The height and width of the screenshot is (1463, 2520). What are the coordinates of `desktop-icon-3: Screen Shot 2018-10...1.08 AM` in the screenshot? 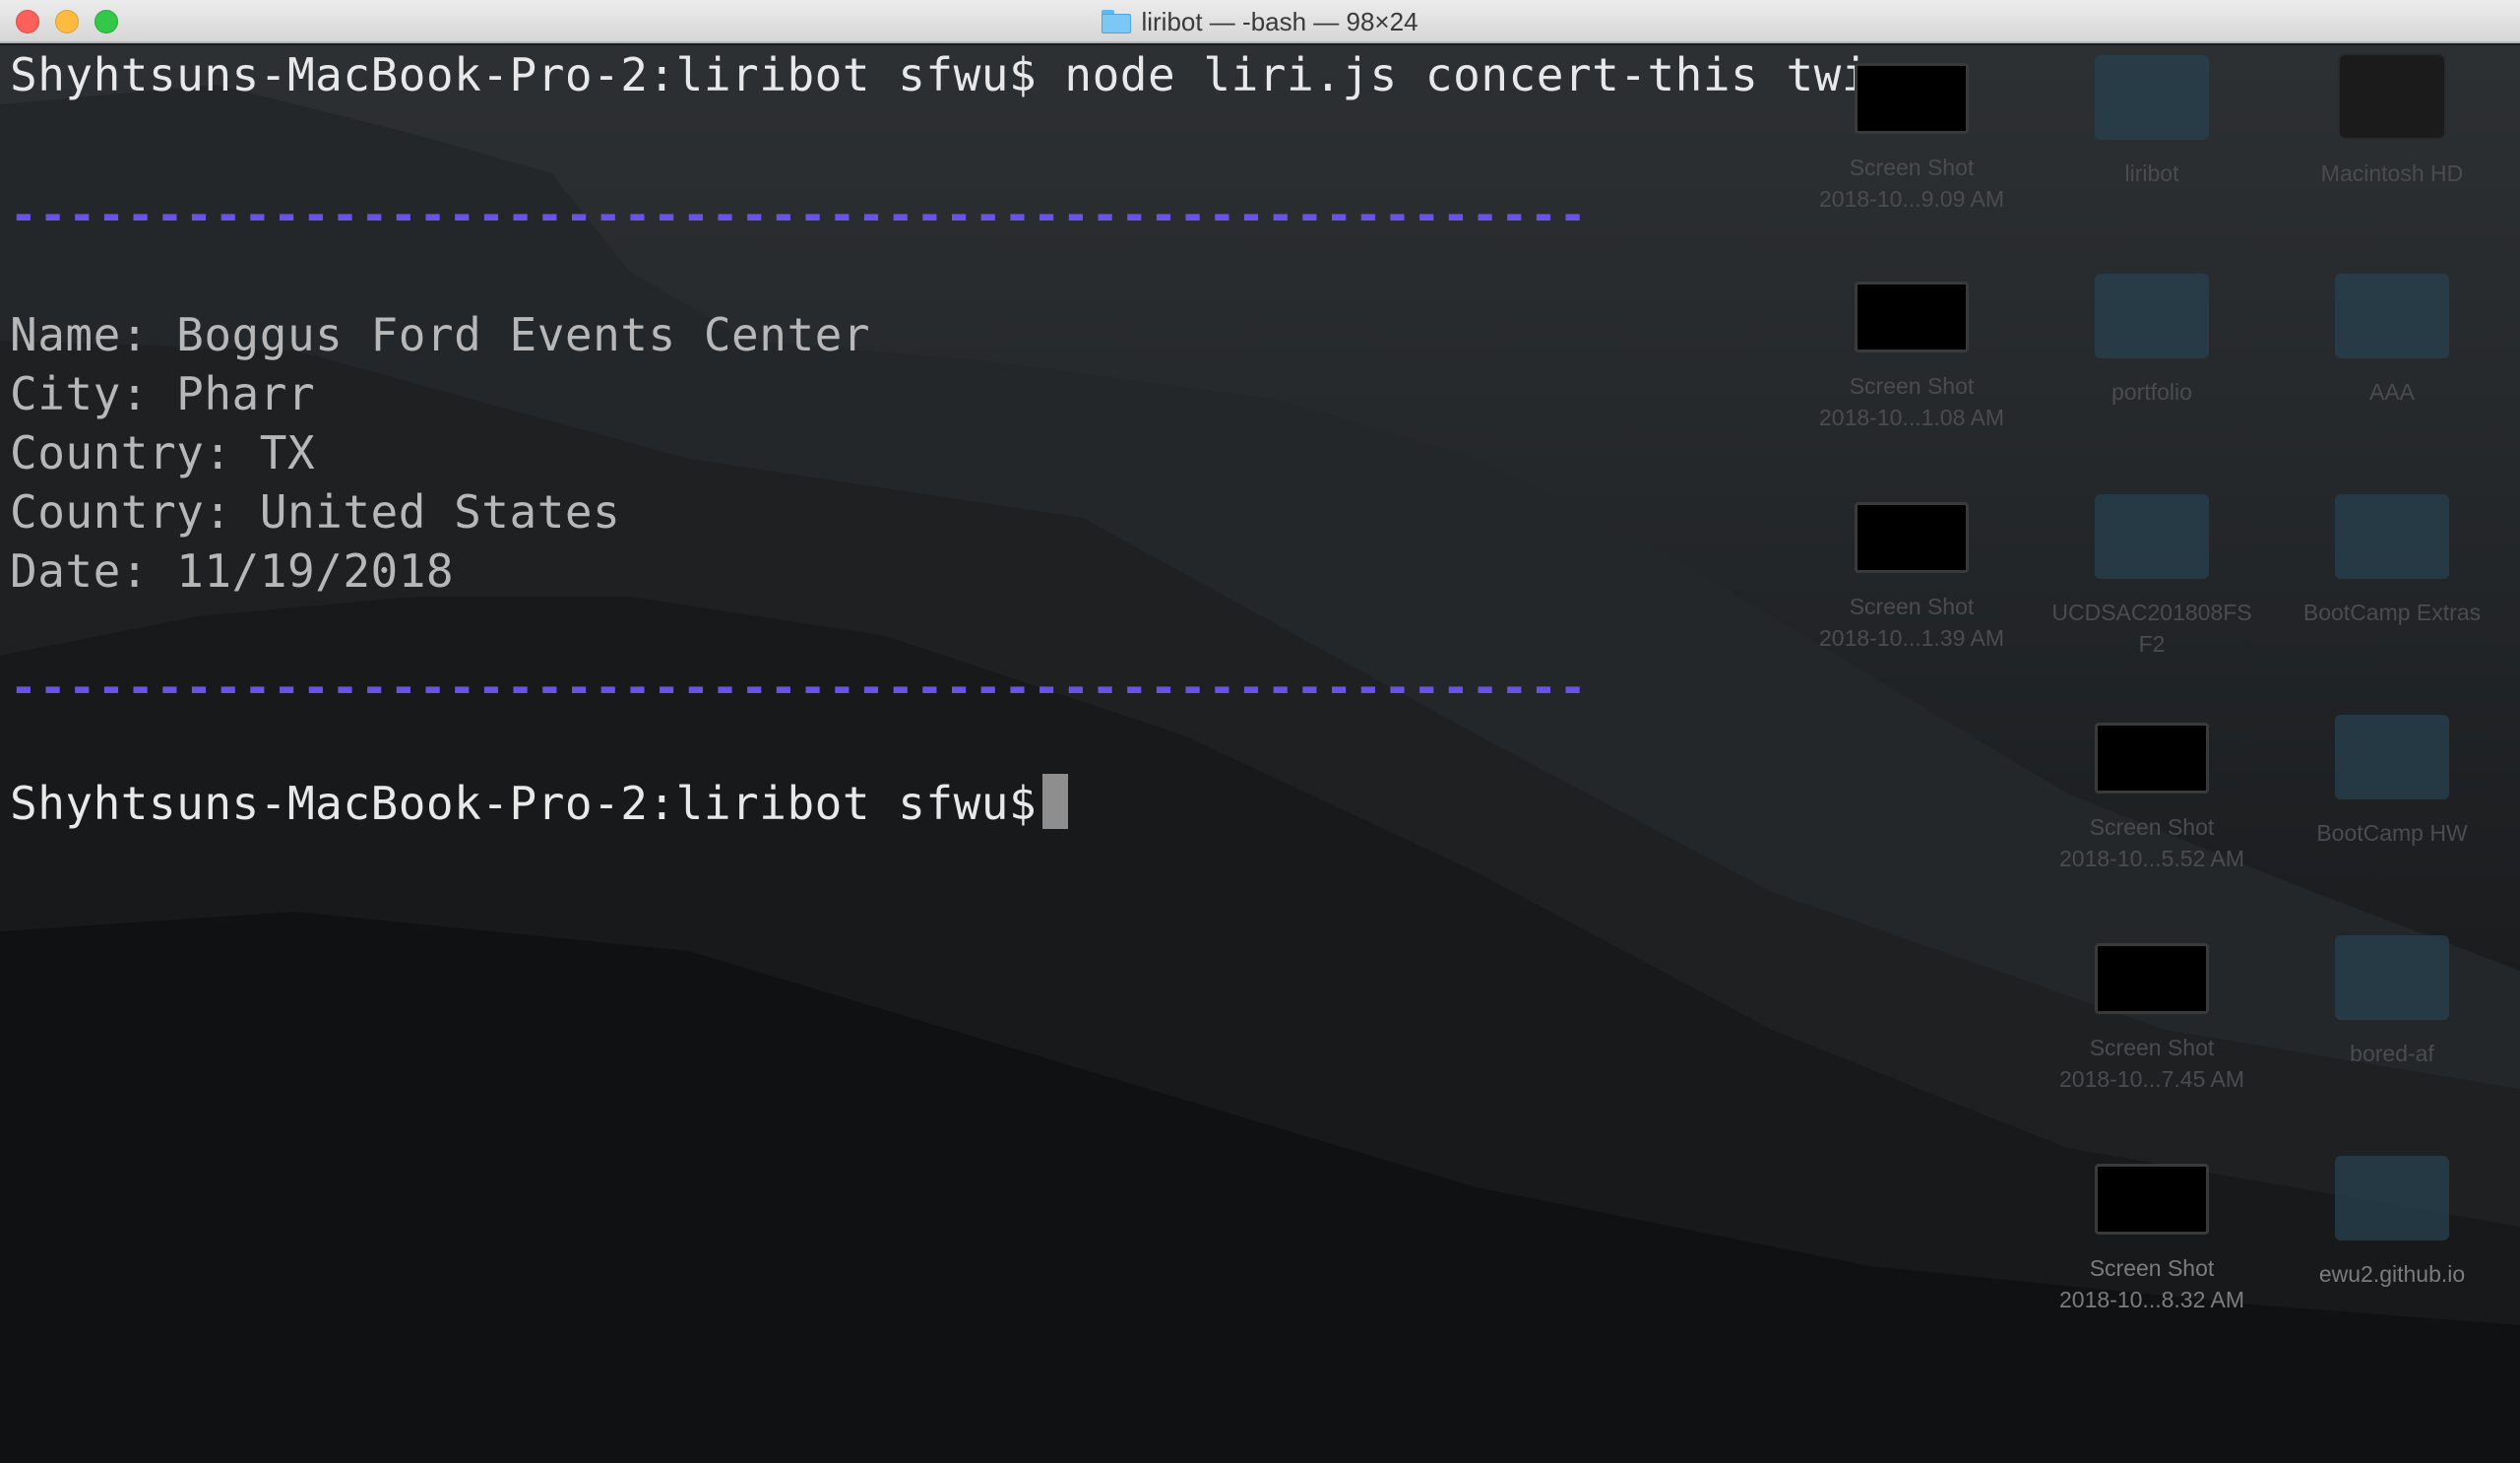 It's located at (1912, 348).